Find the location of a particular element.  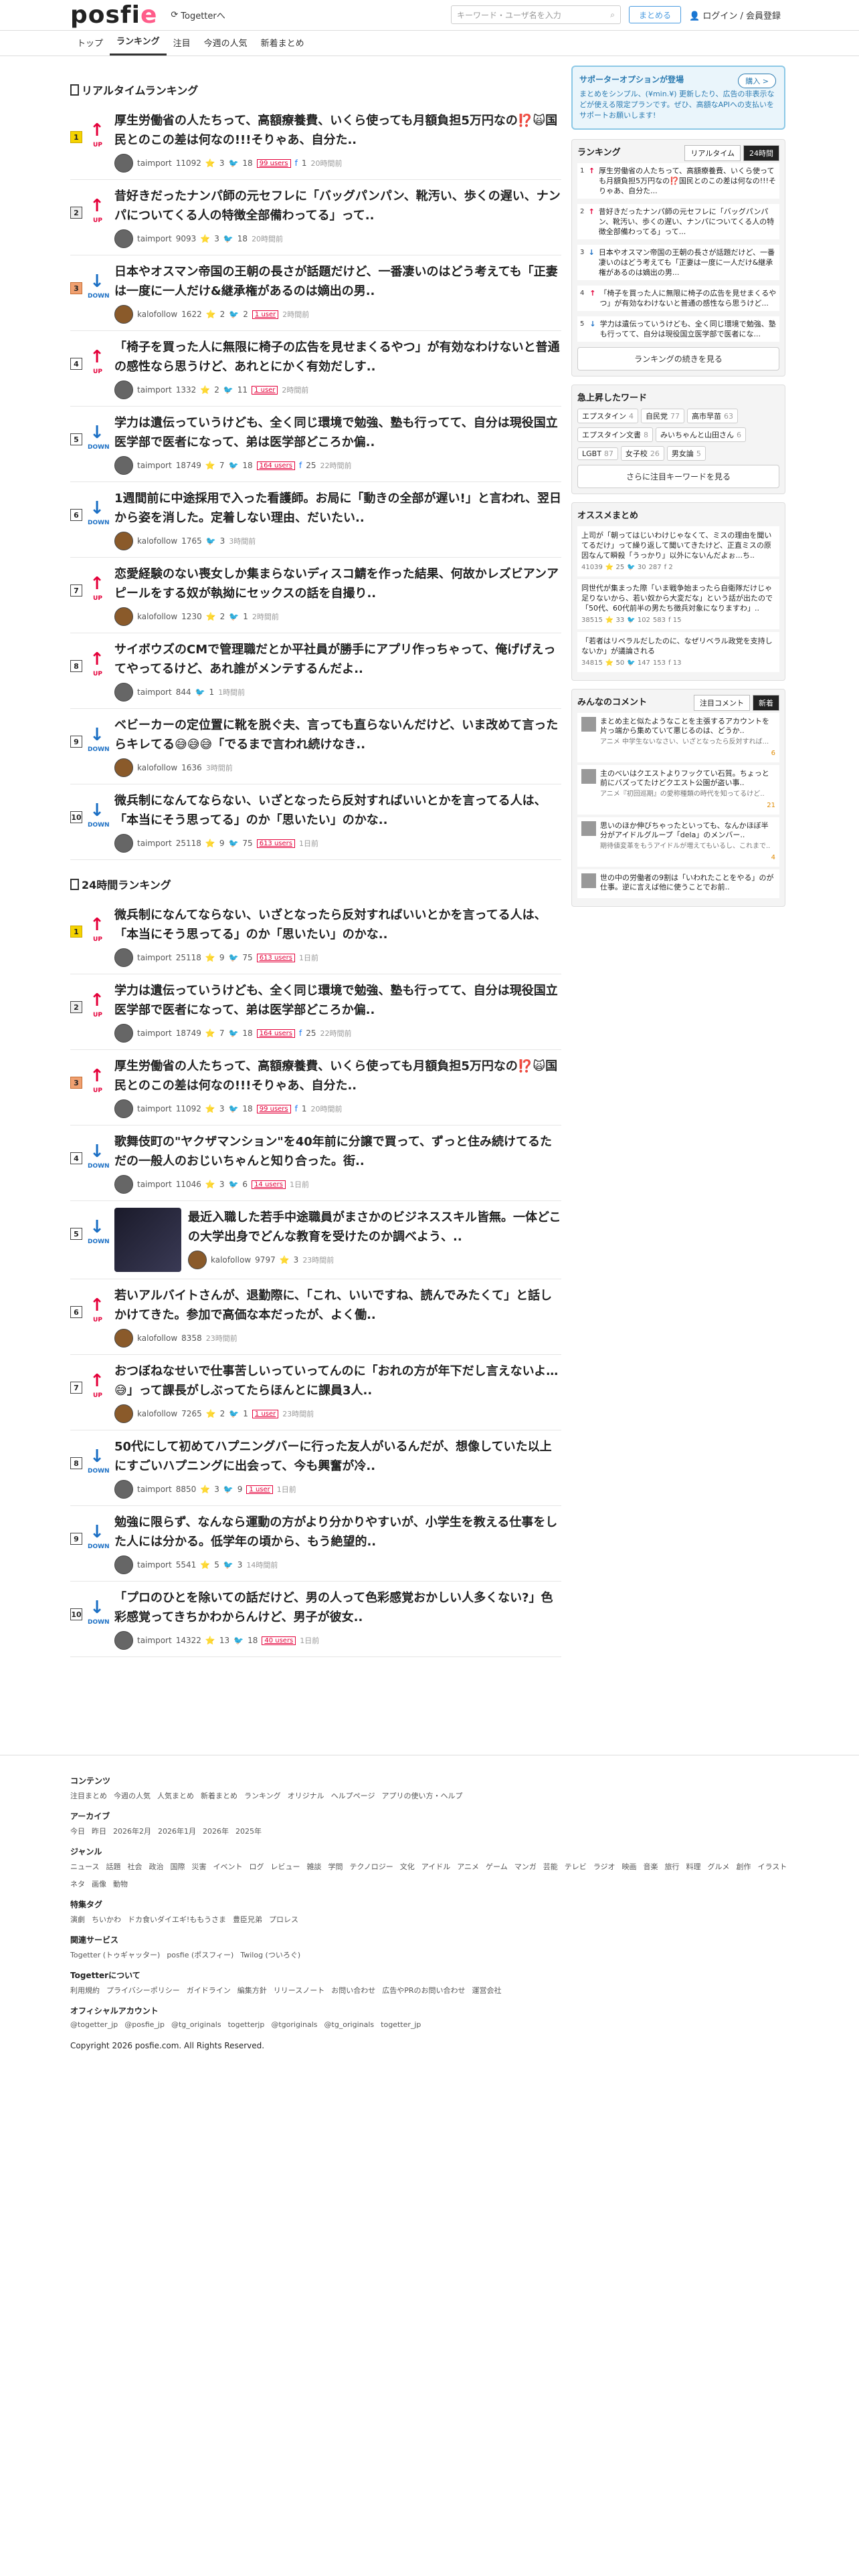

footer-link: プロレス is located at coordinates (283, 1919).